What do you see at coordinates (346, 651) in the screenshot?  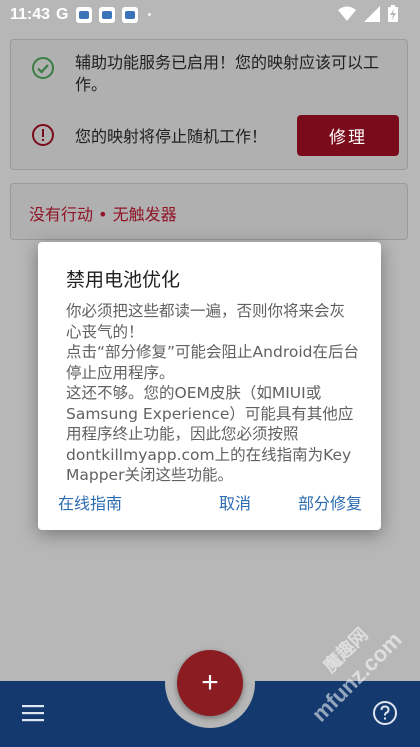 I see `svg-text: 魔趣网` at bounding box center [346, 651].